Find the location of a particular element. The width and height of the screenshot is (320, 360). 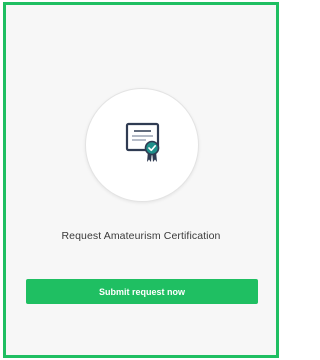

certificate-emblem is located at coordinates (142, 145).